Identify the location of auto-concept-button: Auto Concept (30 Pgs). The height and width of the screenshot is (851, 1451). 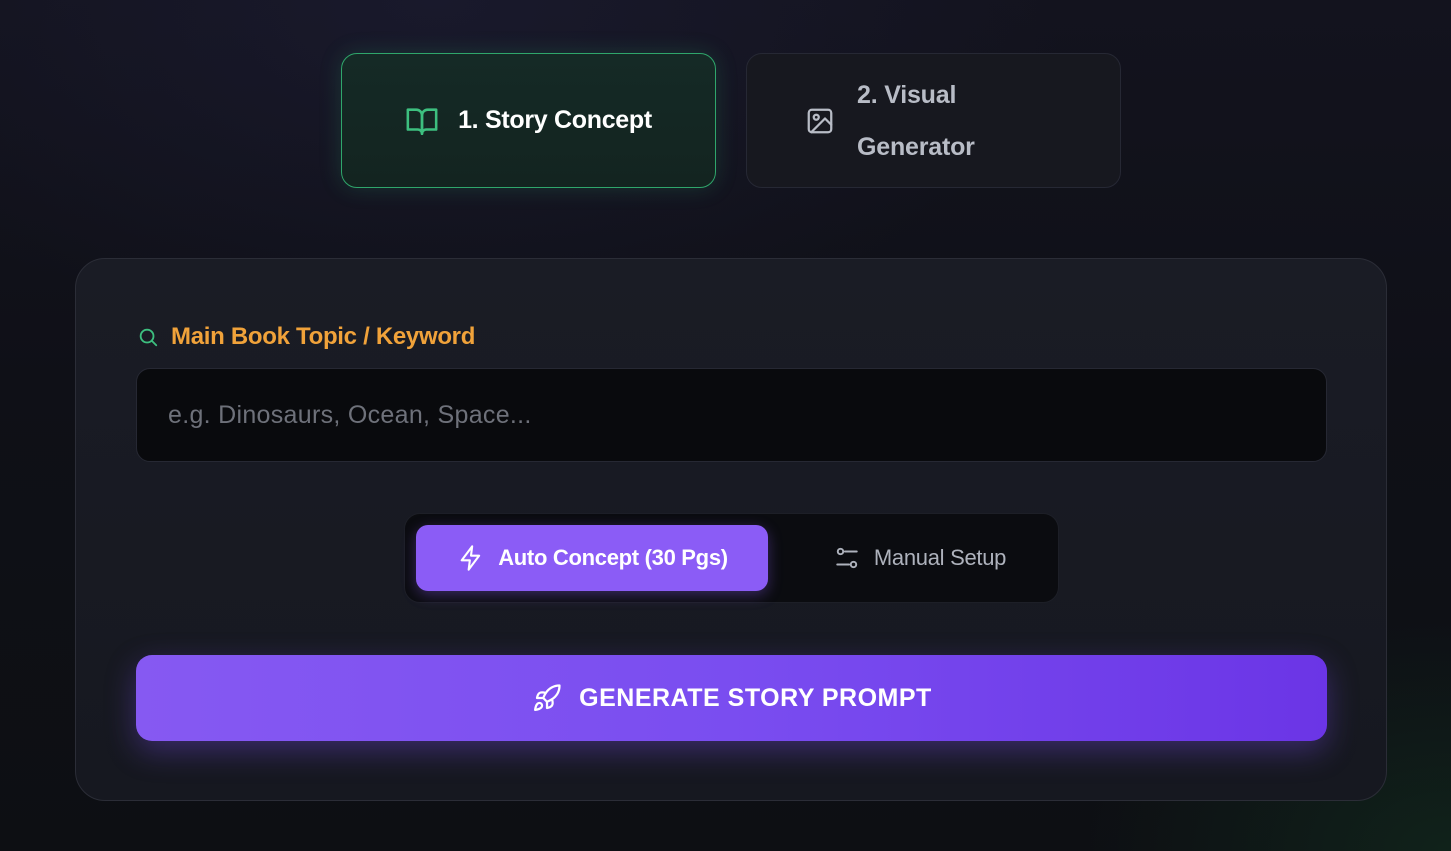
(592, 558).